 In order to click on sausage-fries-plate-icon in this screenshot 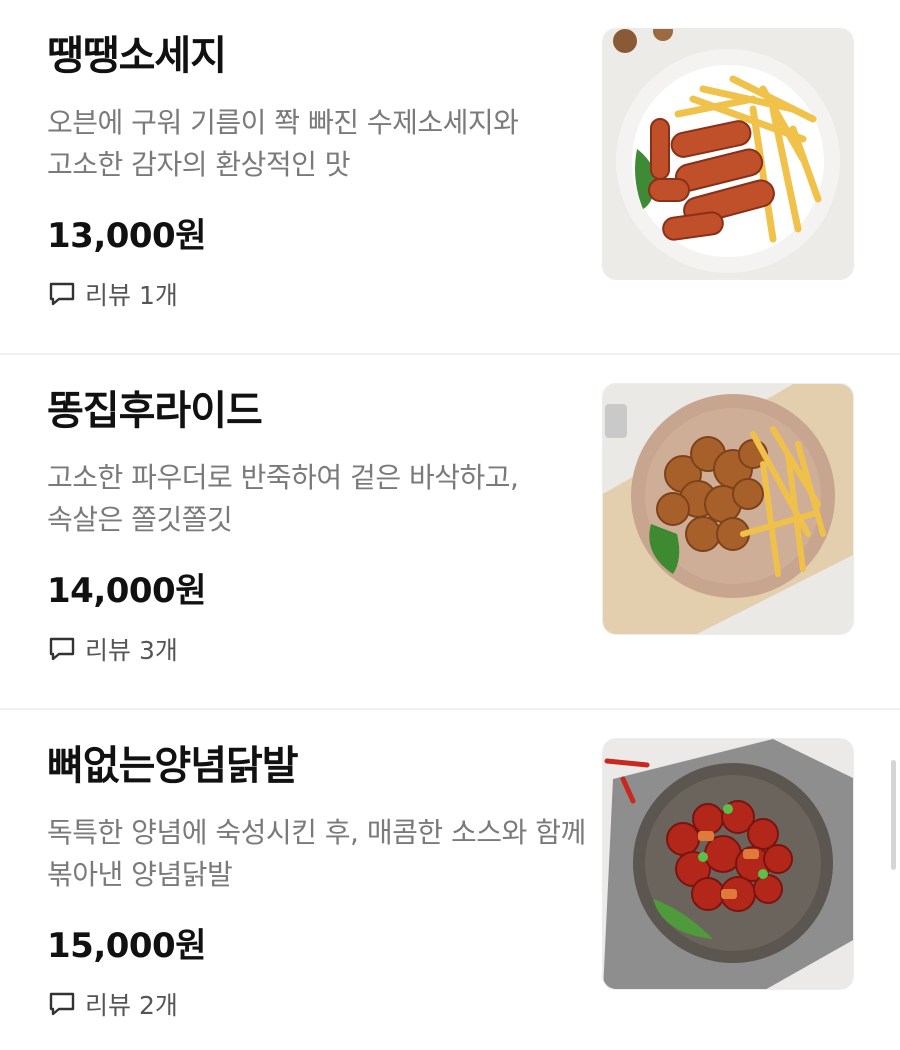, I will do `click(728, 154)`.